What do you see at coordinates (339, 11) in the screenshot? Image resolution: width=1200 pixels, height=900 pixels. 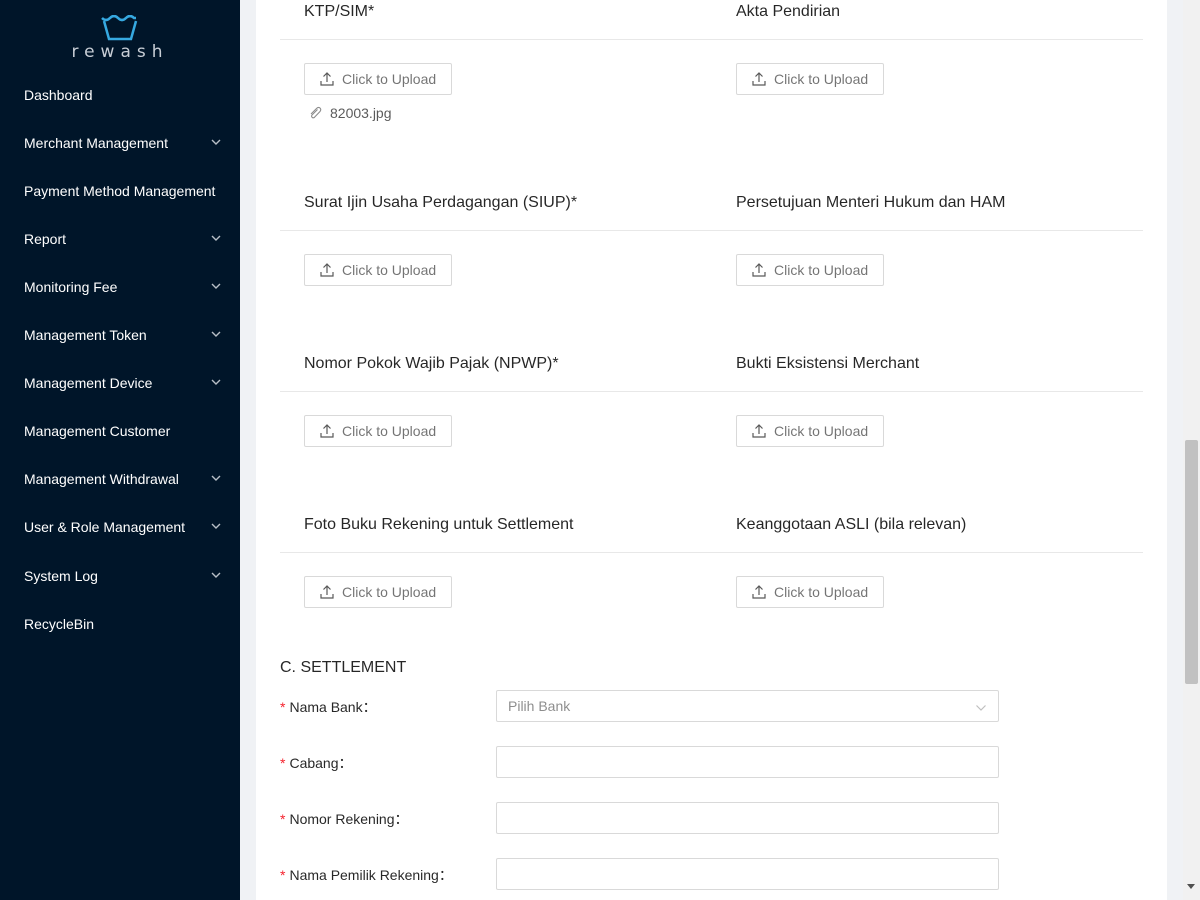 I see `doc-title-ktp-sim: KTP/SIM*` at bounding box center [339, 11].